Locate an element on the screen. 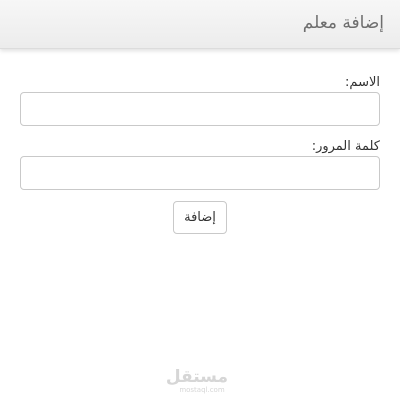 The height and width of the screenshot is (400, 400). password-label: كلمة المرور: is located at coordinates (345, 146).